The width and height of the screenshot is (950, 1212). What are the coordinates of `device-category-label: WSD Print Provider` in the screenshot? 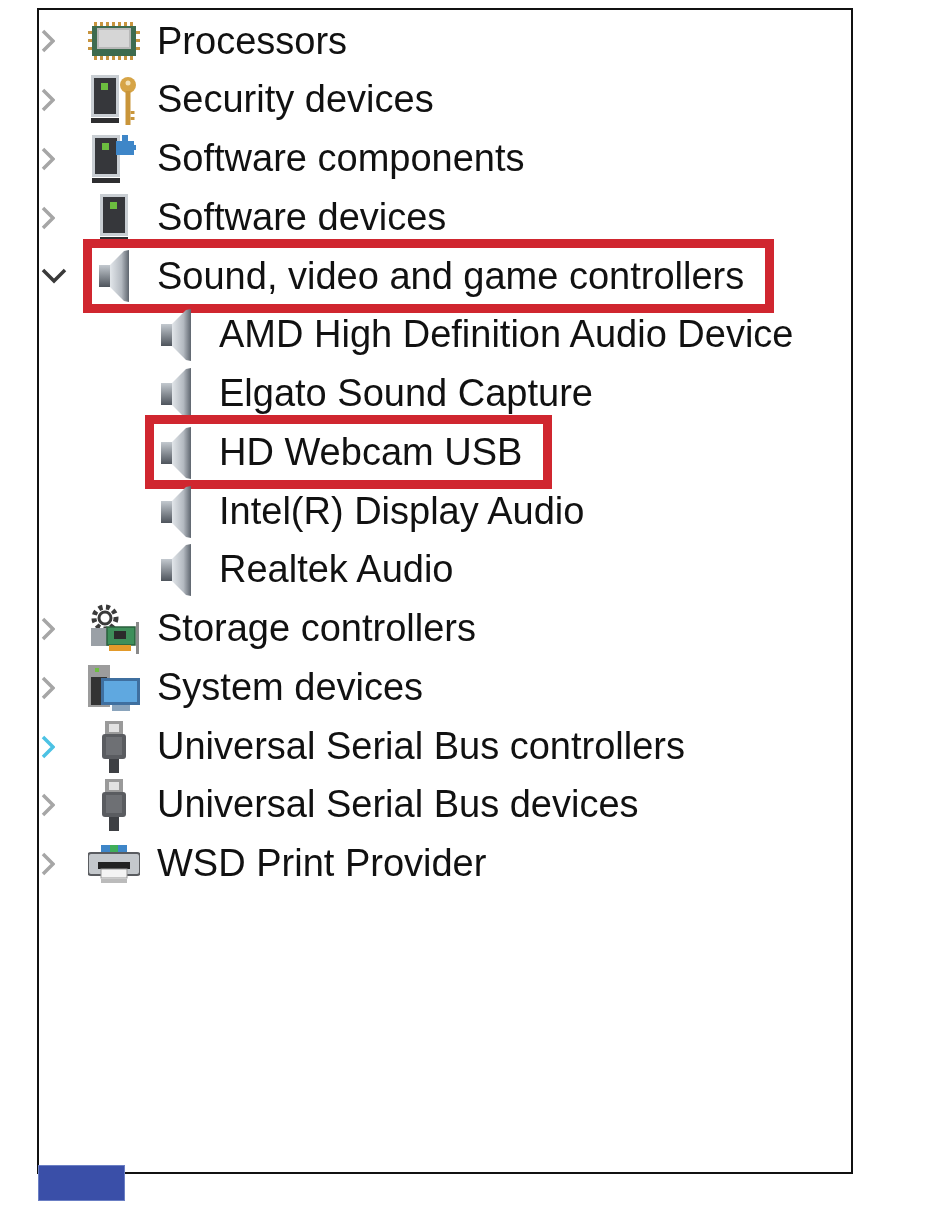 It's located at (322, 864).